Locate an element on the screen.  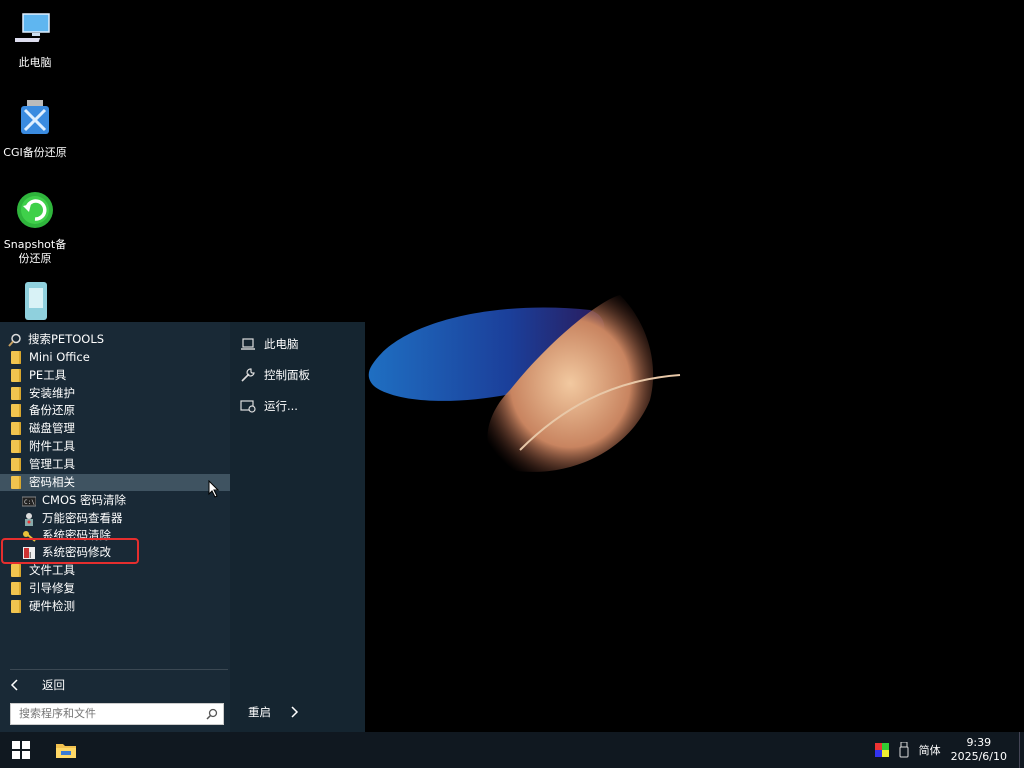
start-menu-shortcuts: 此电脑 控制面板 运行... 重启 is located at coordinates (297, 527).